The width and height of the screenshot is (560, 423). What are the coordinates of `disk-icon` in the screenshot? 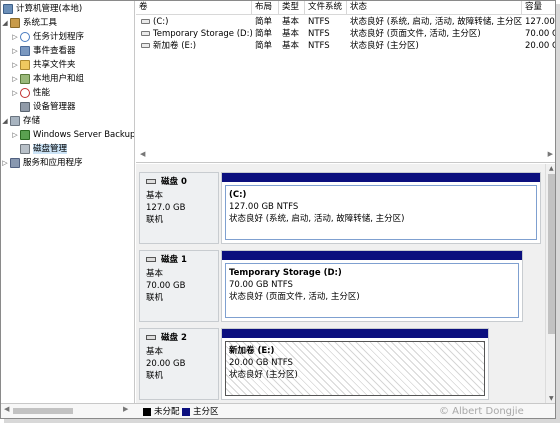 It's located at (151, 259).